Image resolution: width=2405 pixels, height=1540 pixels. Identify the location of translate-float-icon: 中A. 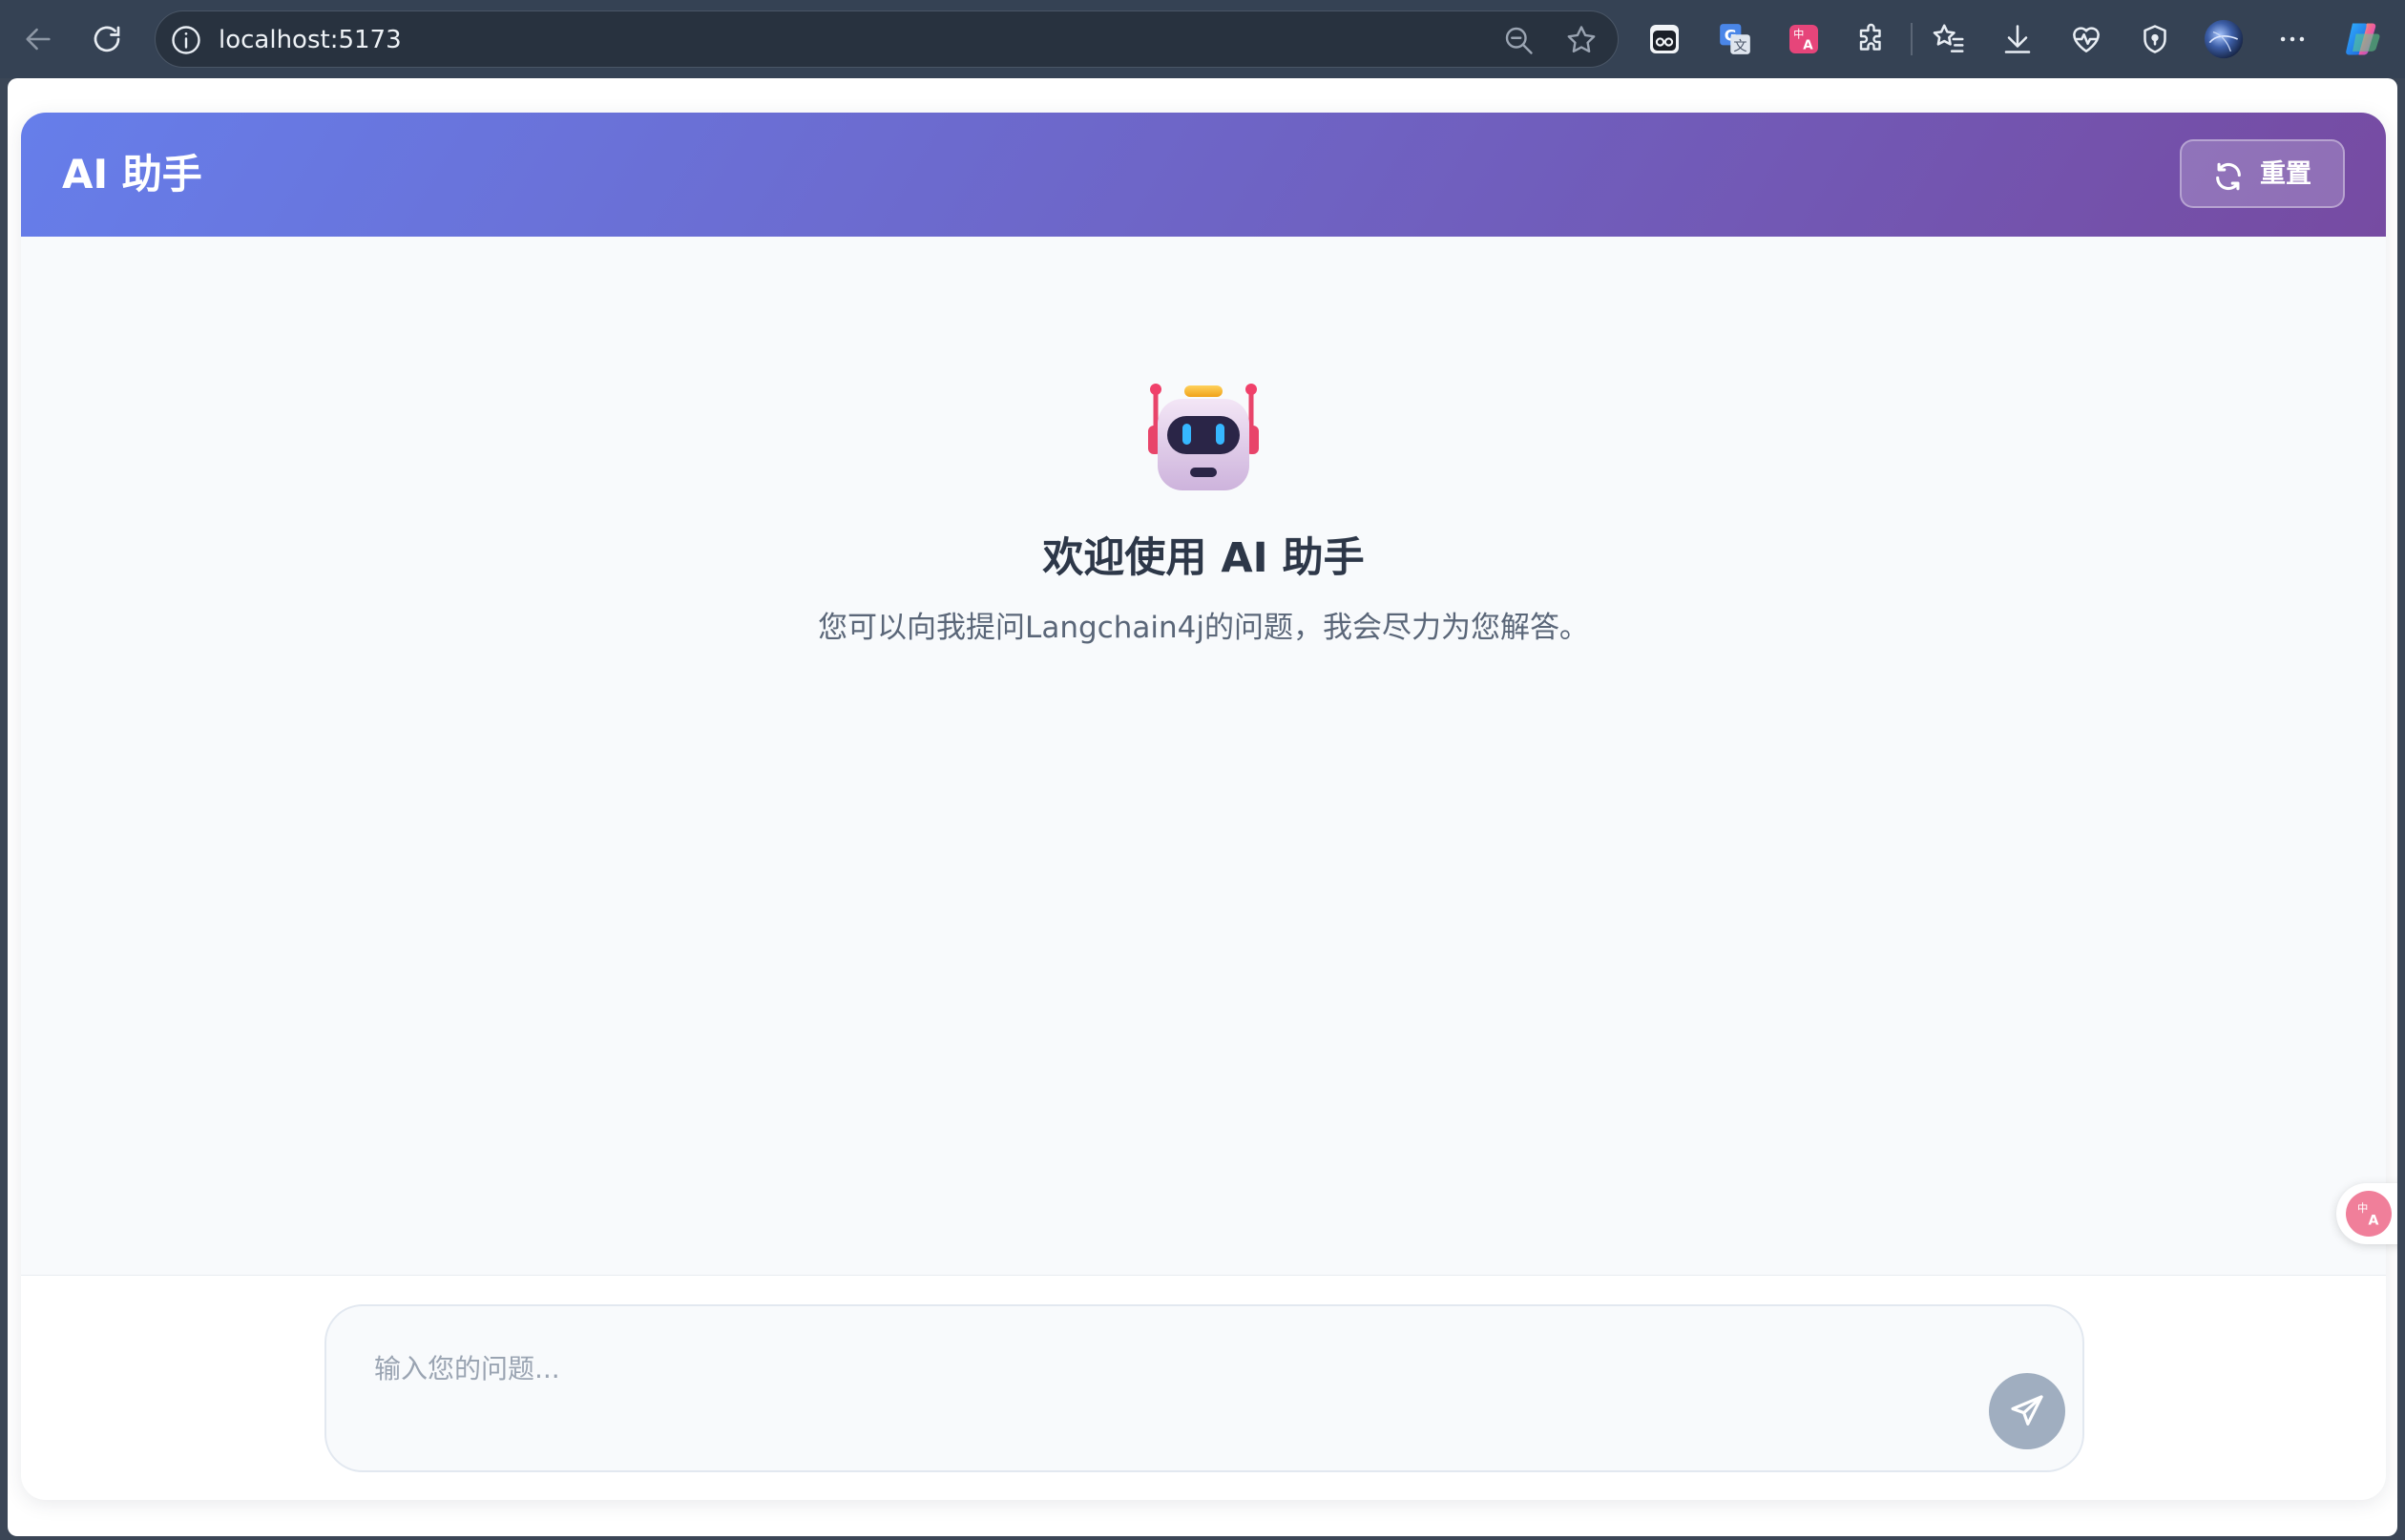
(2369, 1214).